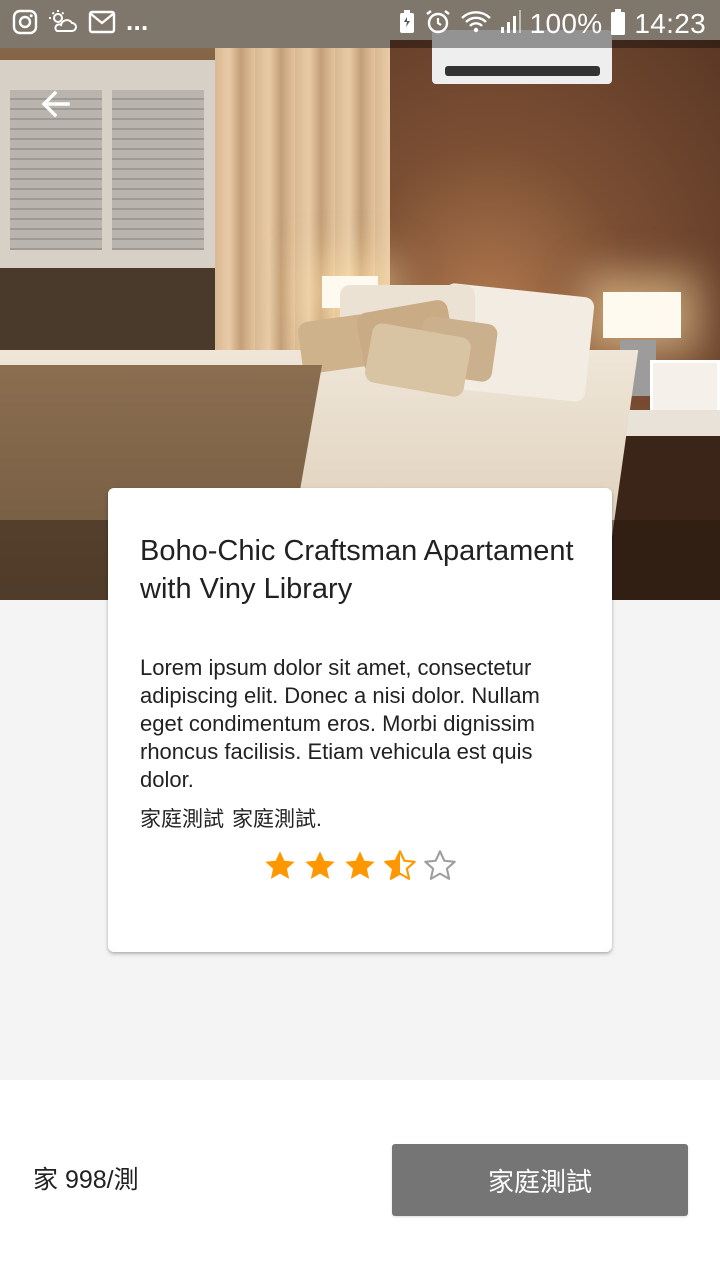 The height and width of the screenshot is (1280, 720). Describe the element at coordinates (670, 23) in the screenshot. I see `clock: 14:23` at that location.